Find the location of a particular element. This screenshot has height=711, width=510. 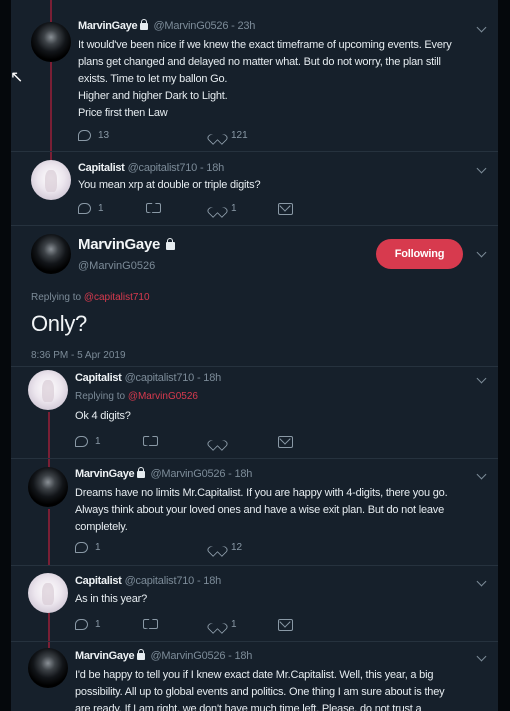

mention-link: @capitalist710 is located at coordinates (117, 297).